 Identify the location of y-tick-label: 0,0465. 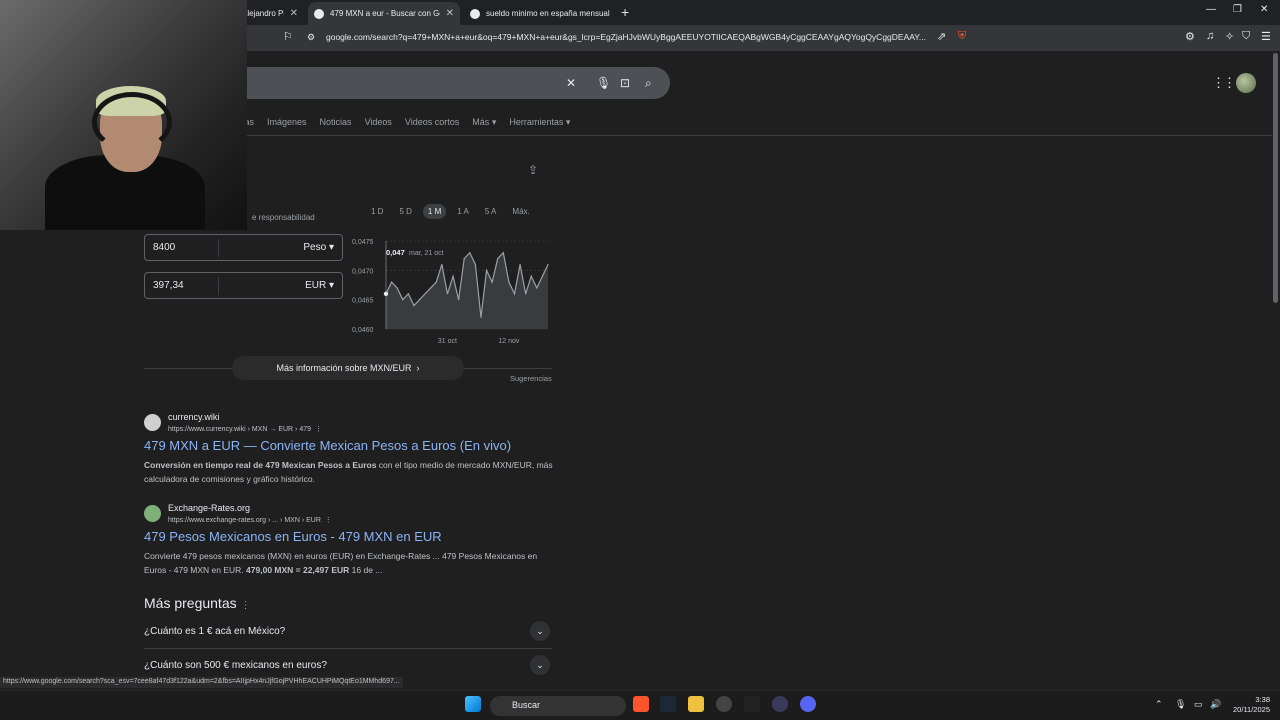
(363, 301).